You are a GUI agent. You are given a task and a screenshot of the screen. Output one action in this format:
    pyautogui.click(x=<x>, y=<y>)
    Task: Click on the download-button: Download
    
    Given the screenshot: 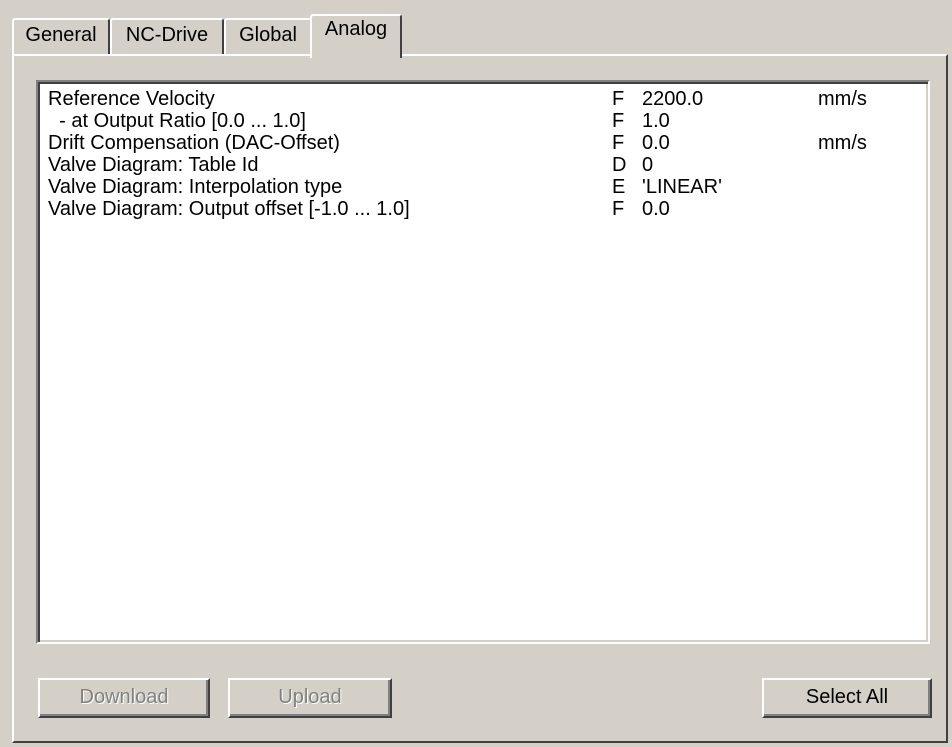 What is the action you would take?
    pyautogui.click(x=124, y=698)
    